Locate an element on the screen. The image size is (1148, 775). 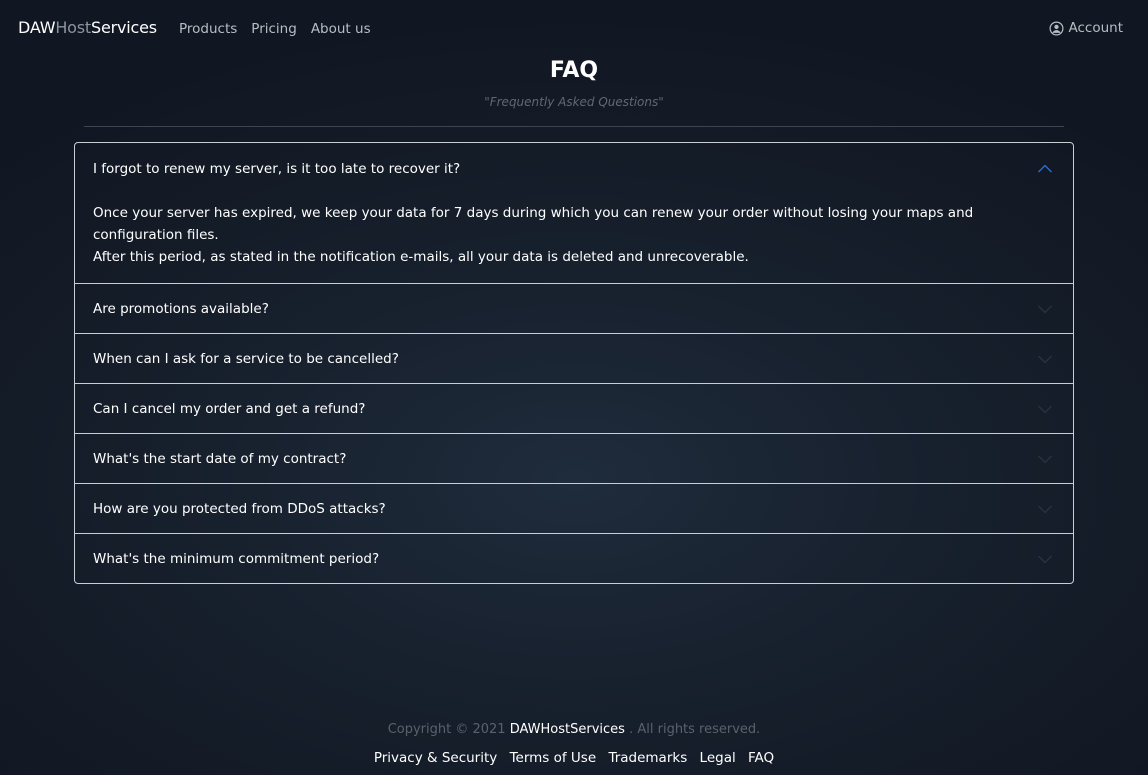
chevron-up-icon is located at coordinates (1045, 168).